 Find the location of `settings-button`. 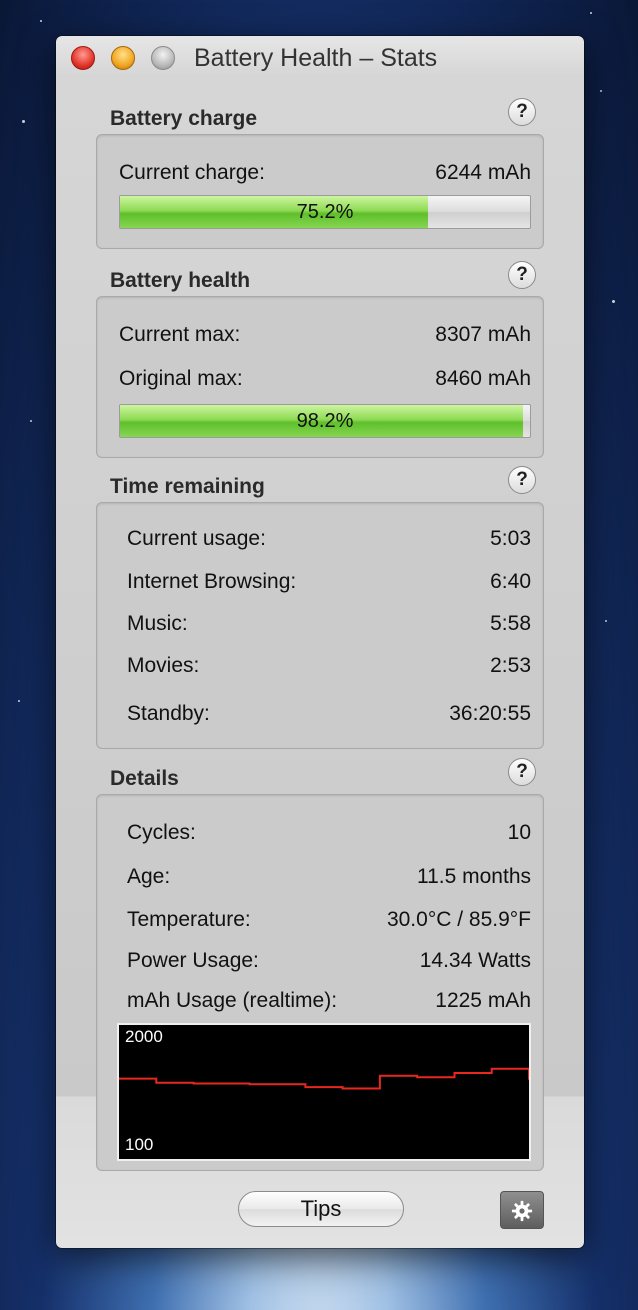

settings-button is located at coordinates (522, 1210).